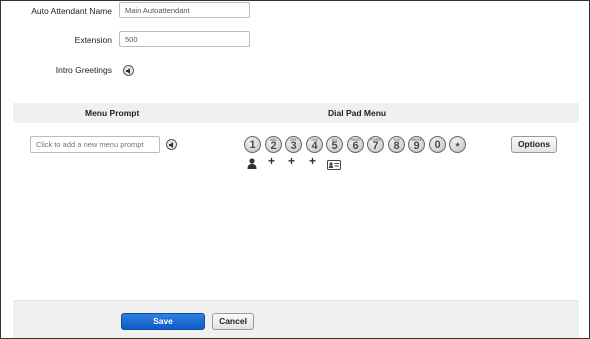 This screenshot has height=339, width=590. Describe the element at coordinates (314, 144) in the screenshot. I see `dialpad-key-4: GHI 4` at that location.